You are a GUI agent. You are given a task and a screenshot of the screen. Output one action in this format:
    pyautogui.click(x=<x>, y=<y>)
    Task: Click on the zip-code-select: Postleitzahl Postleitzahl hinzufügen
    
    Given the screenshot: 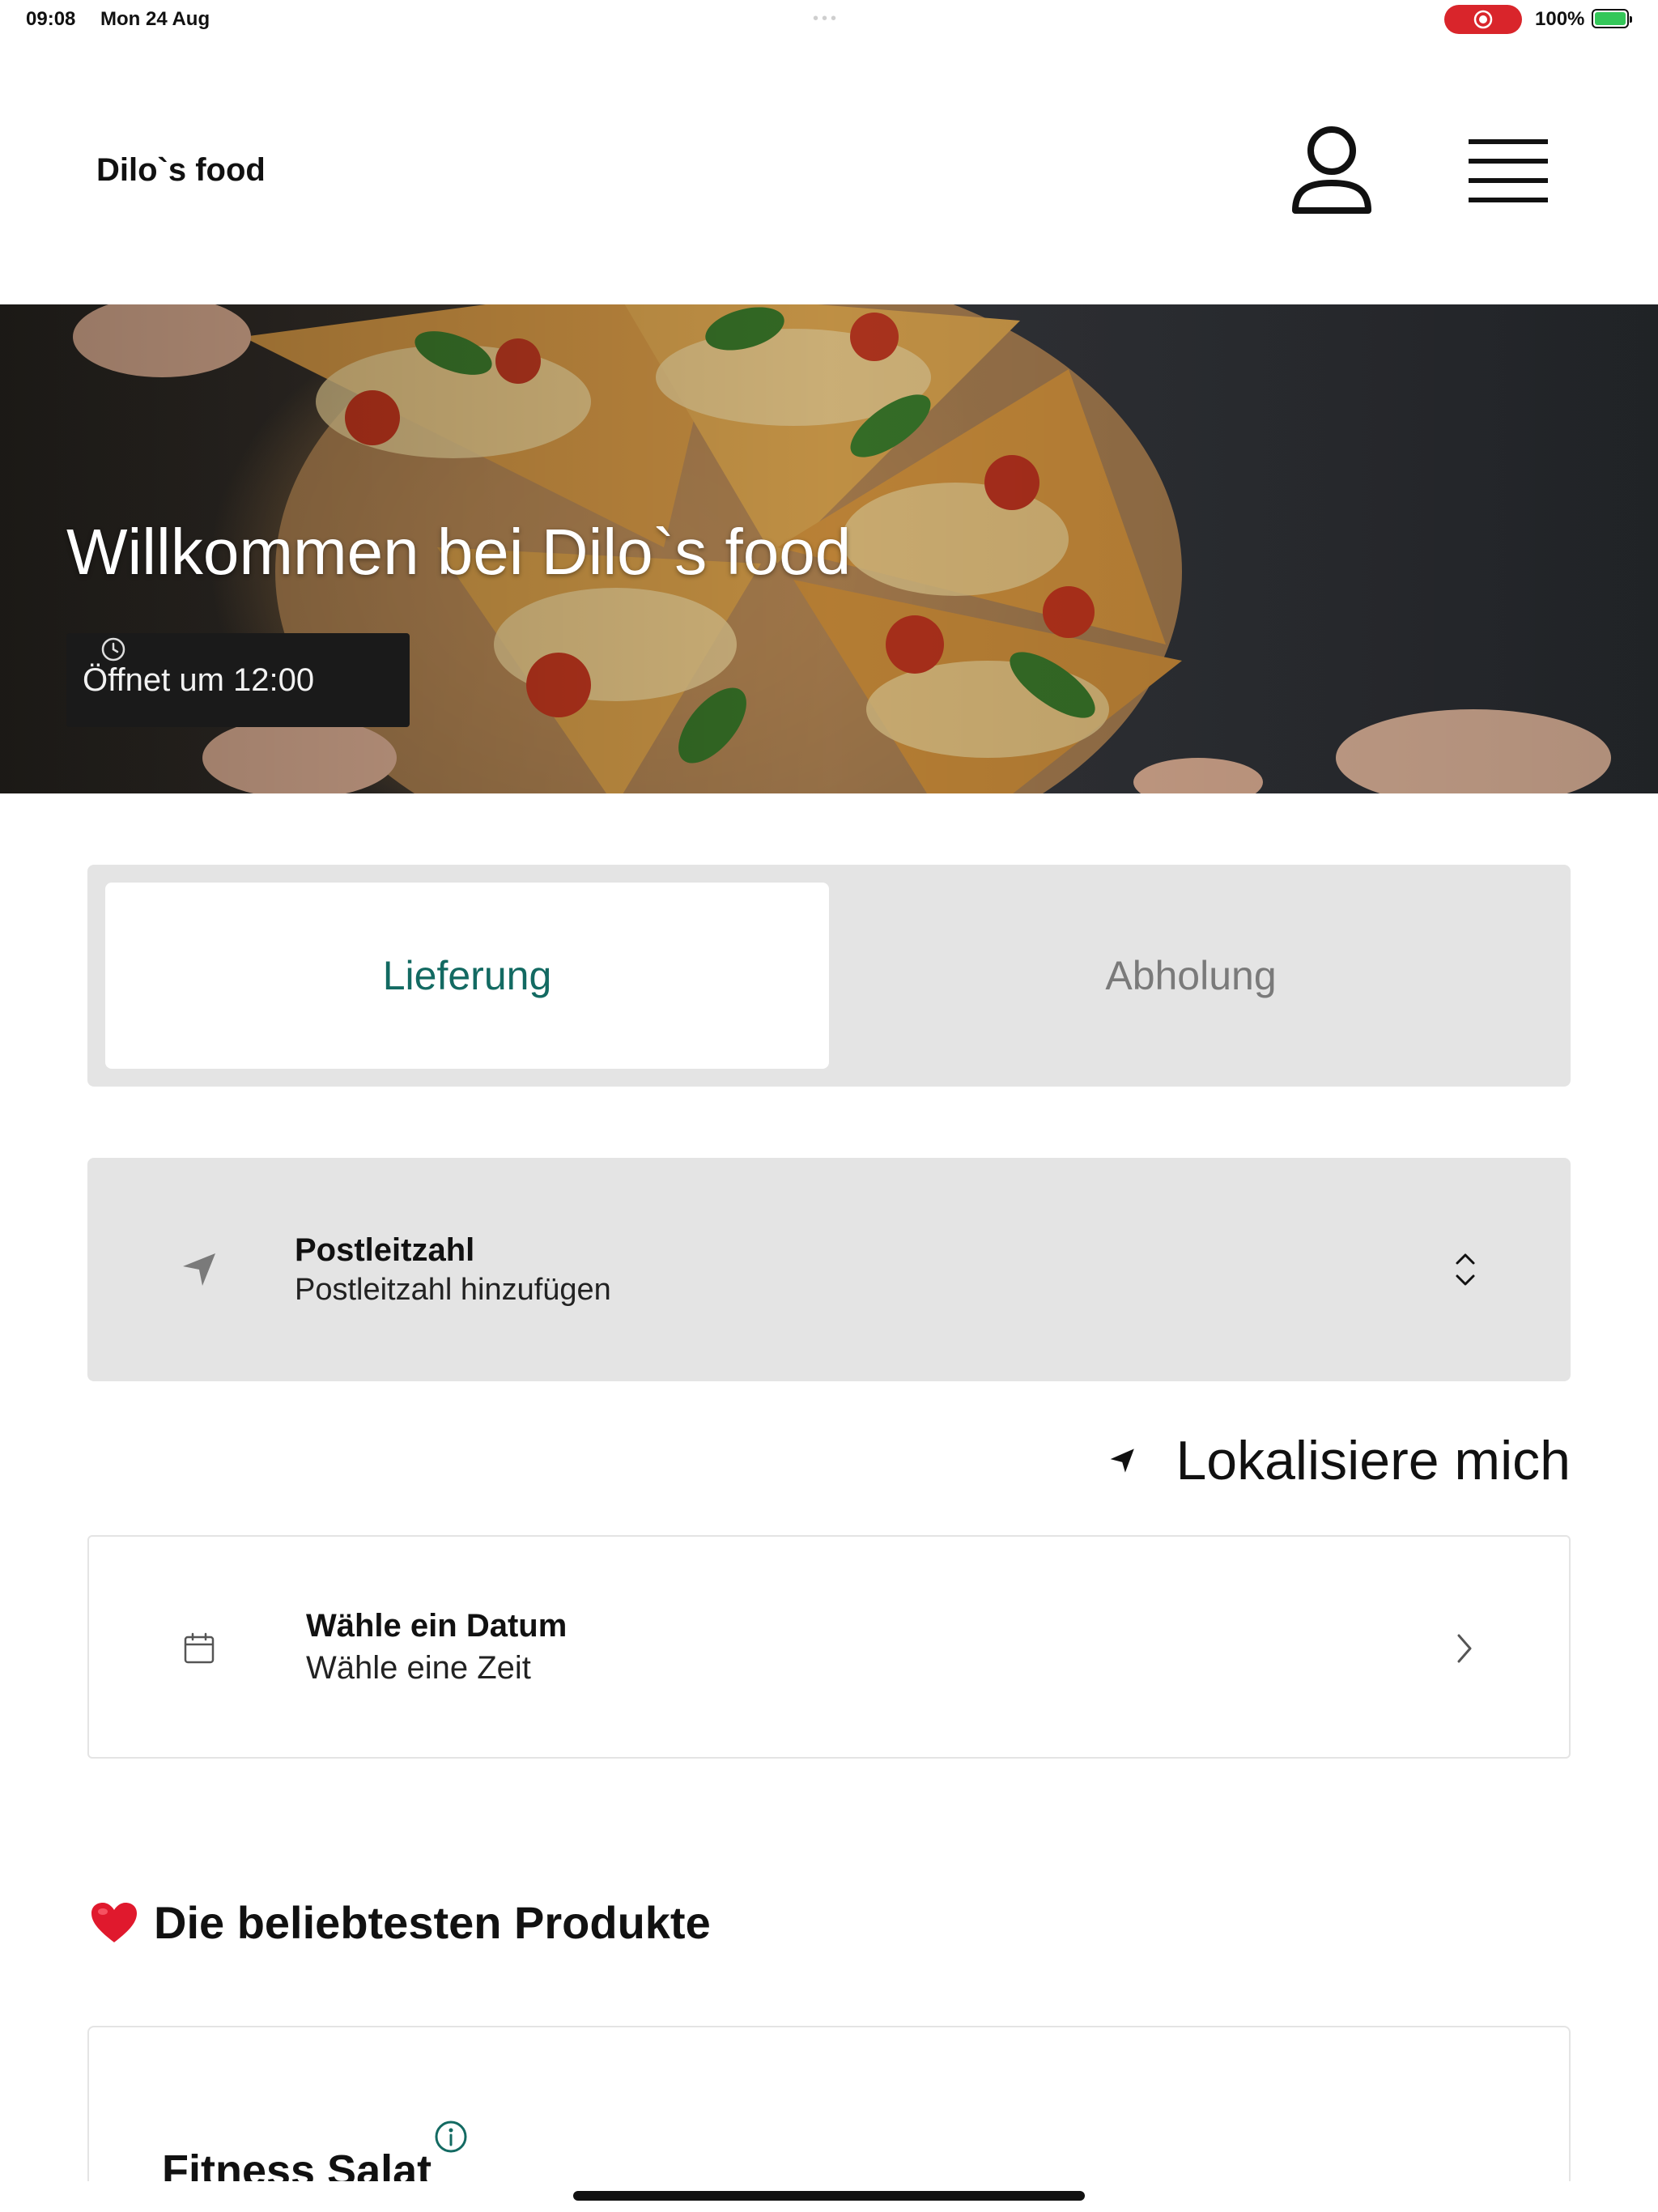 What is the action you would take?
    pyautogui.click(x=829, y=1270)
    